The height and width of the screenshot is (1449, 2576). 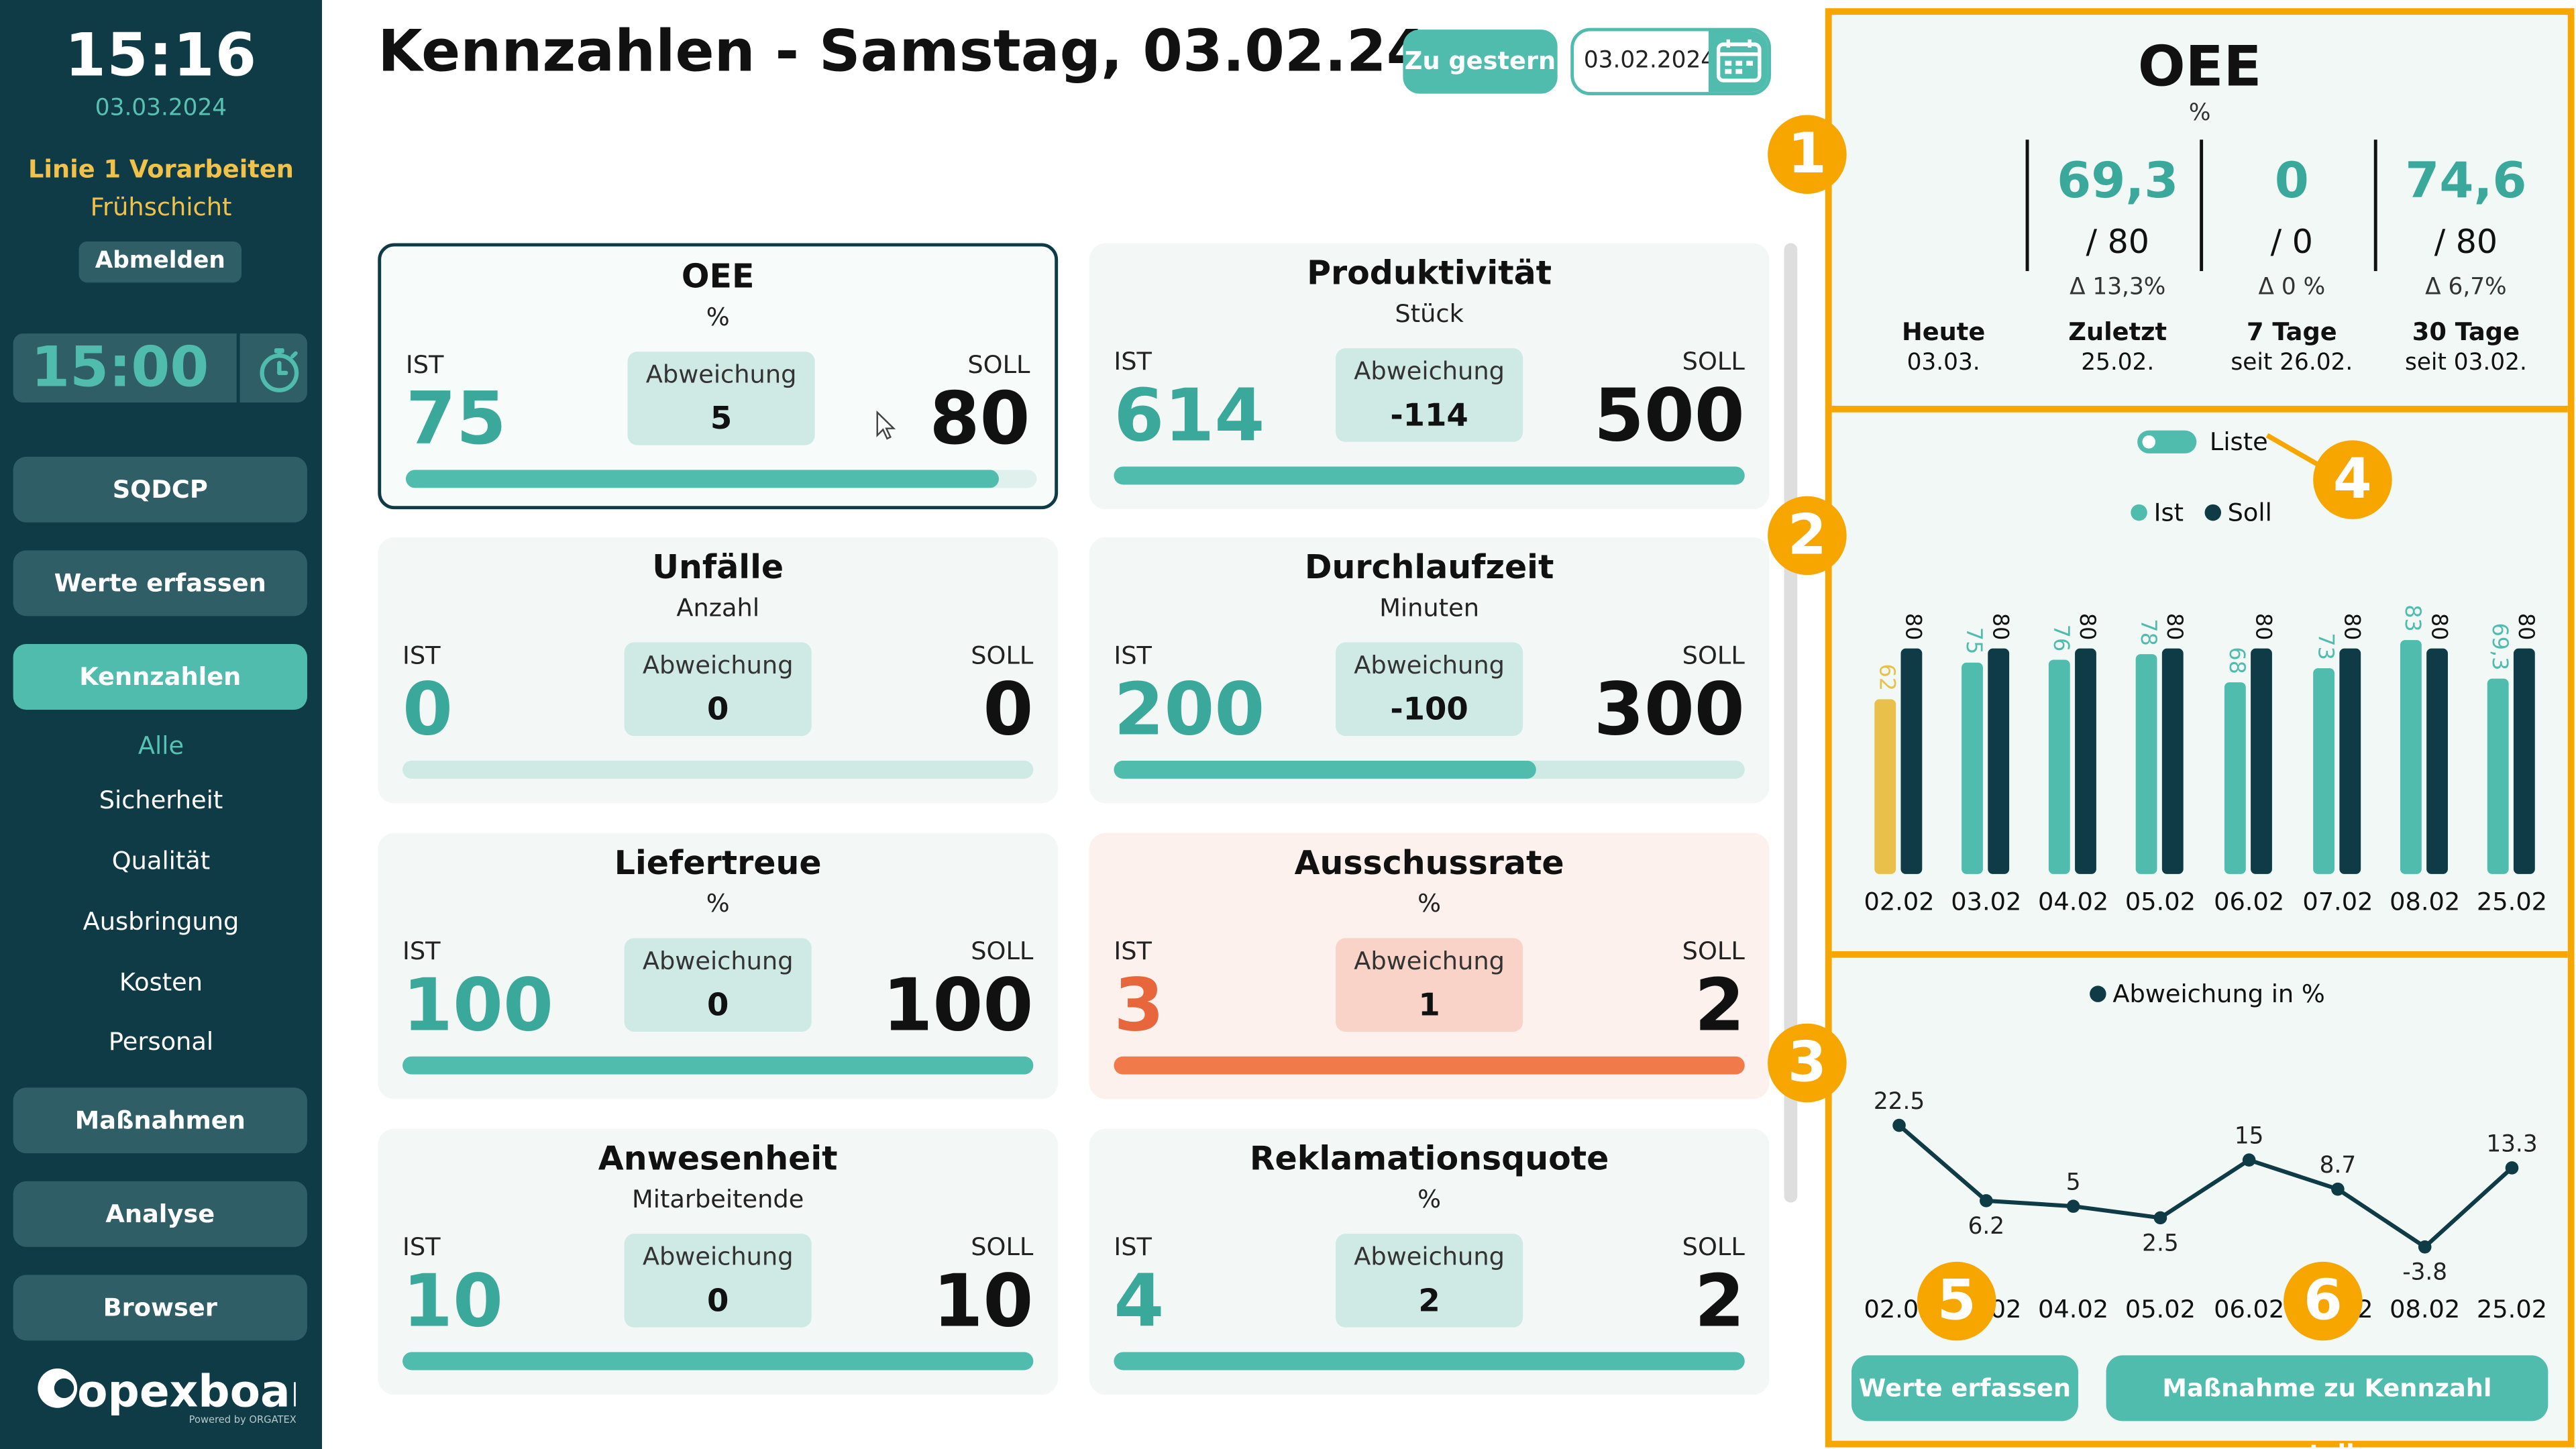 What do you see at coordinates (886, 425) in the screenshot?
I see `mouse-cursor-icon` at bounding box center [886, 425].